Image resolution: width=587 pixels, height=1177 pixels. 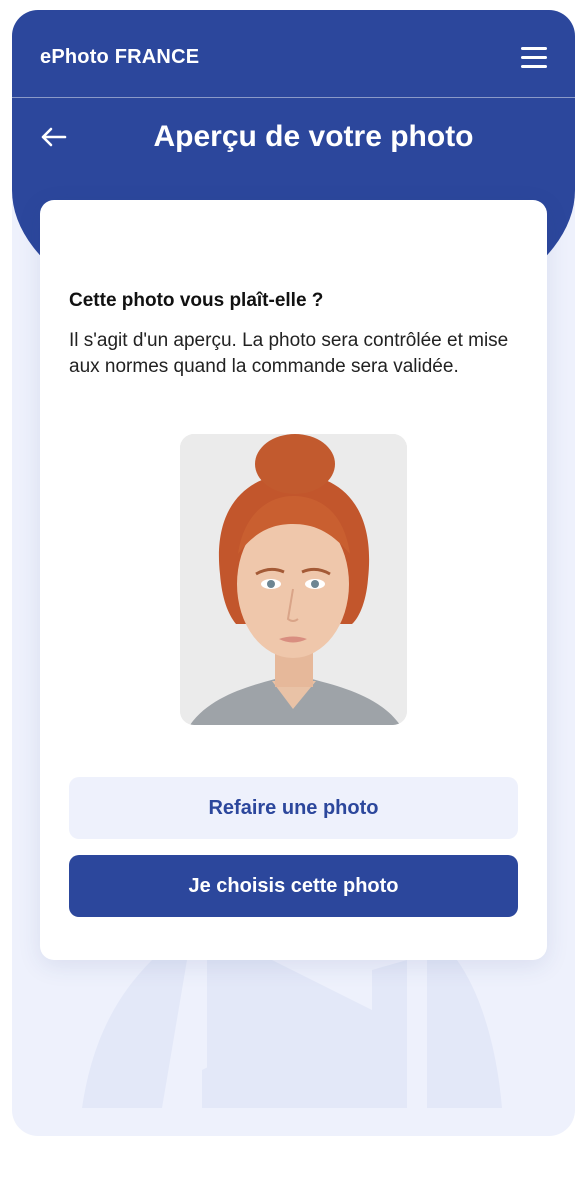 I want to click on top-bar: ePhoto FRANCE, so click(x=293, y=54).